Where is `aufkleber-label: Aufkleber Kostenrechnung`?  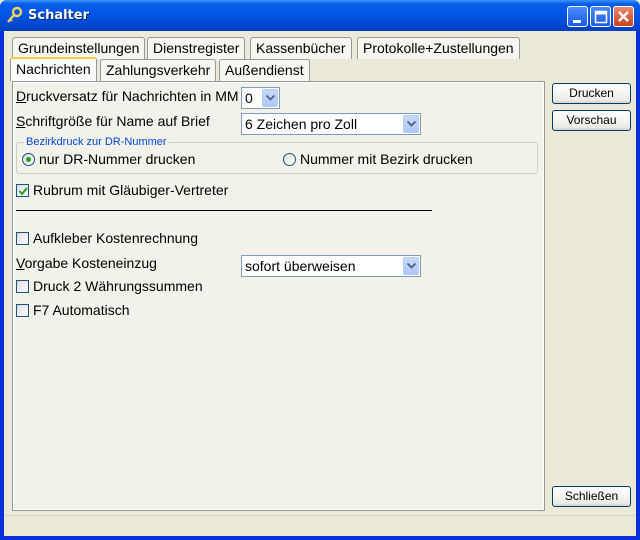
aufkleber-label: Aufkleber Kostenrechnung is located at coordinates (115, 238).